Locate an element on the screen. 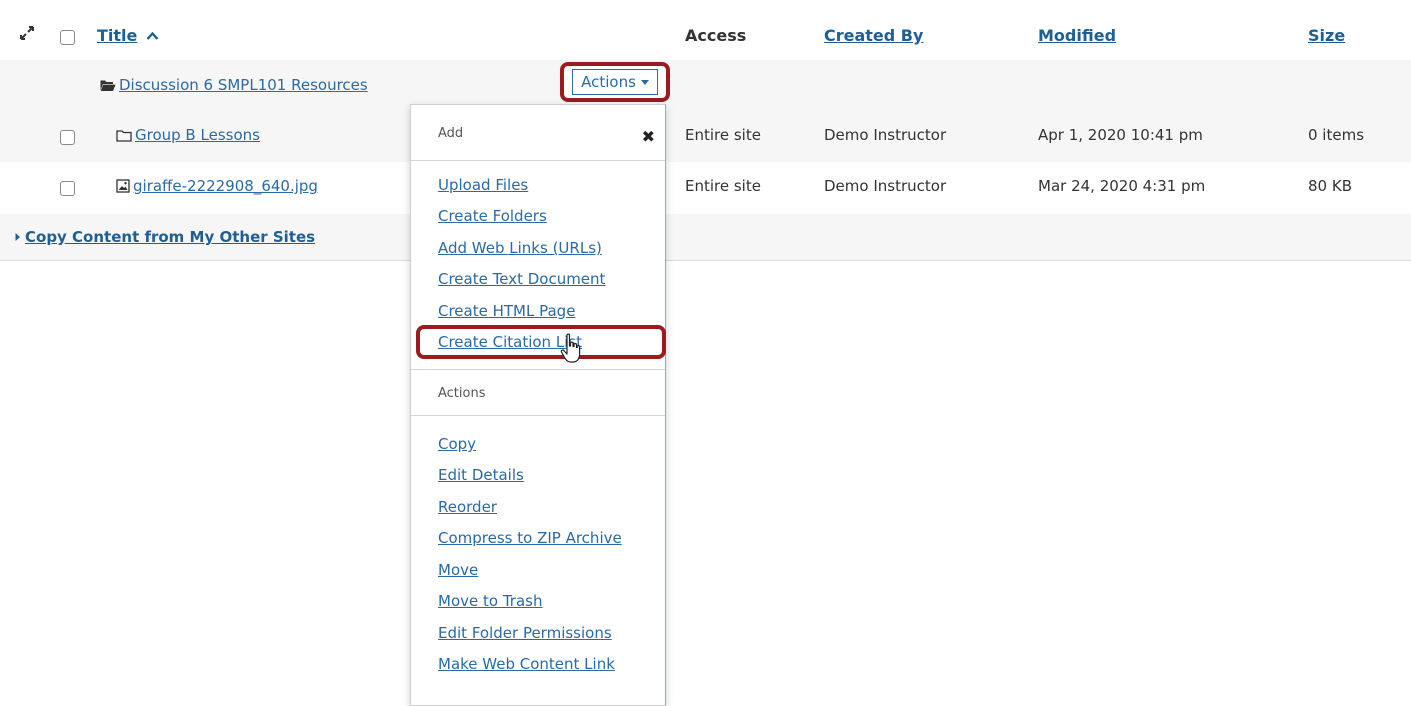 The height and width of the screenshot is (706, 1411). actions-section-label: Actions is located at coordinates (462, 393).